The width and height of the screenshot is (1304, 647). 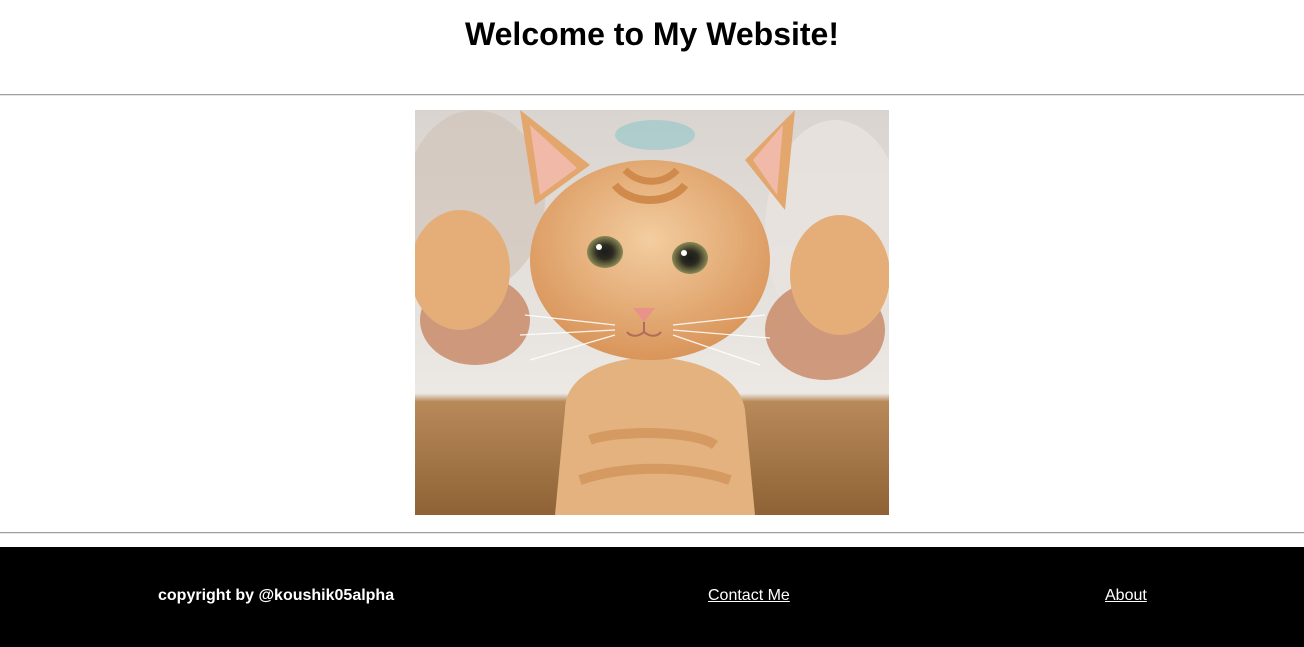 I want to click on about-link: About, so click(x=1126, y=596).